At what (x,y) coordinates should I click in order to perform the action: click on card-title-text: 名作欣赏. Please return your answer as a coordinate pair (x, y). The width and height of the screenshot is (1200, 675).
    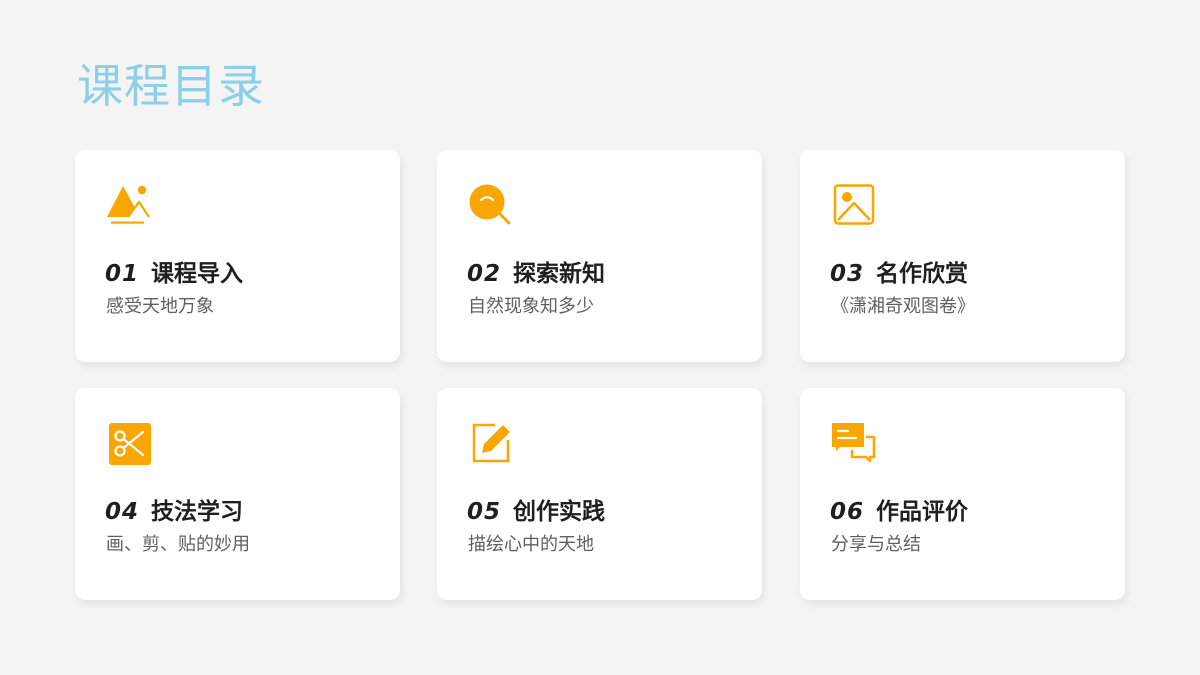
    Looking at the image, I should click on (922, 274).